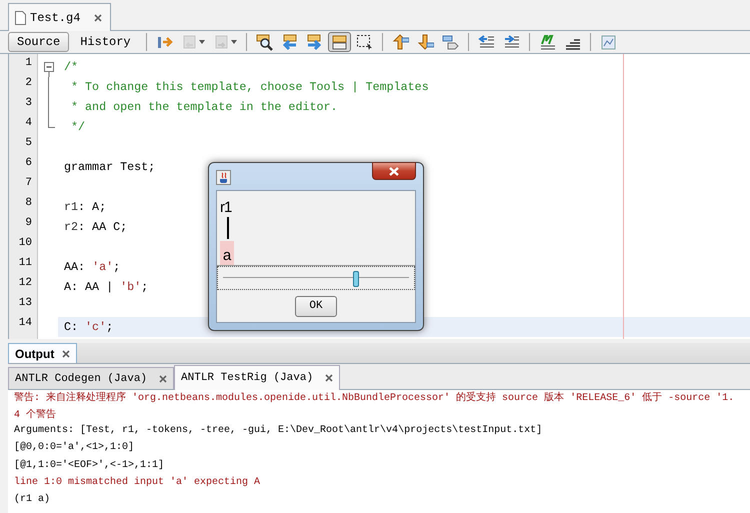  I want to click on code-line: A: AA | 'b';, so click(106, 287).